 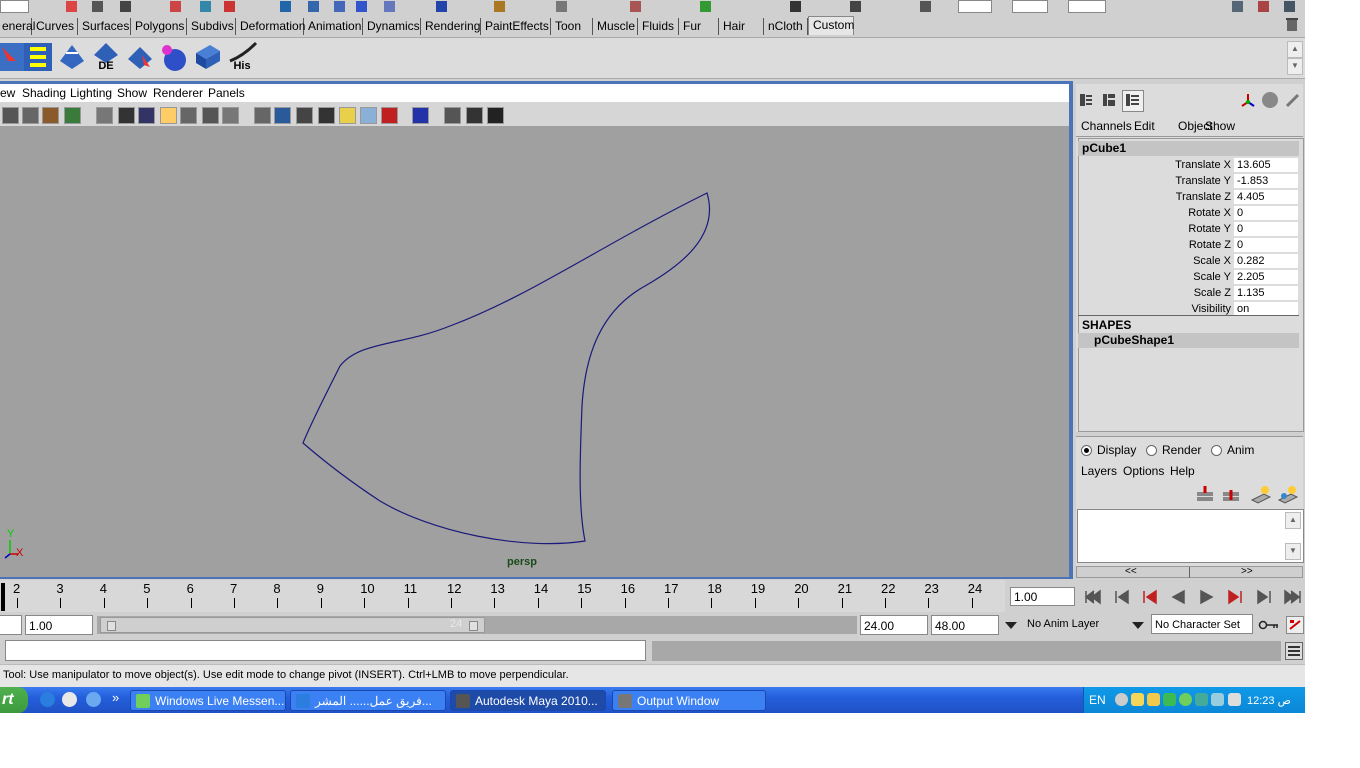 I want to click on viewport-menu-show: Show, so click(x=132, y=93).